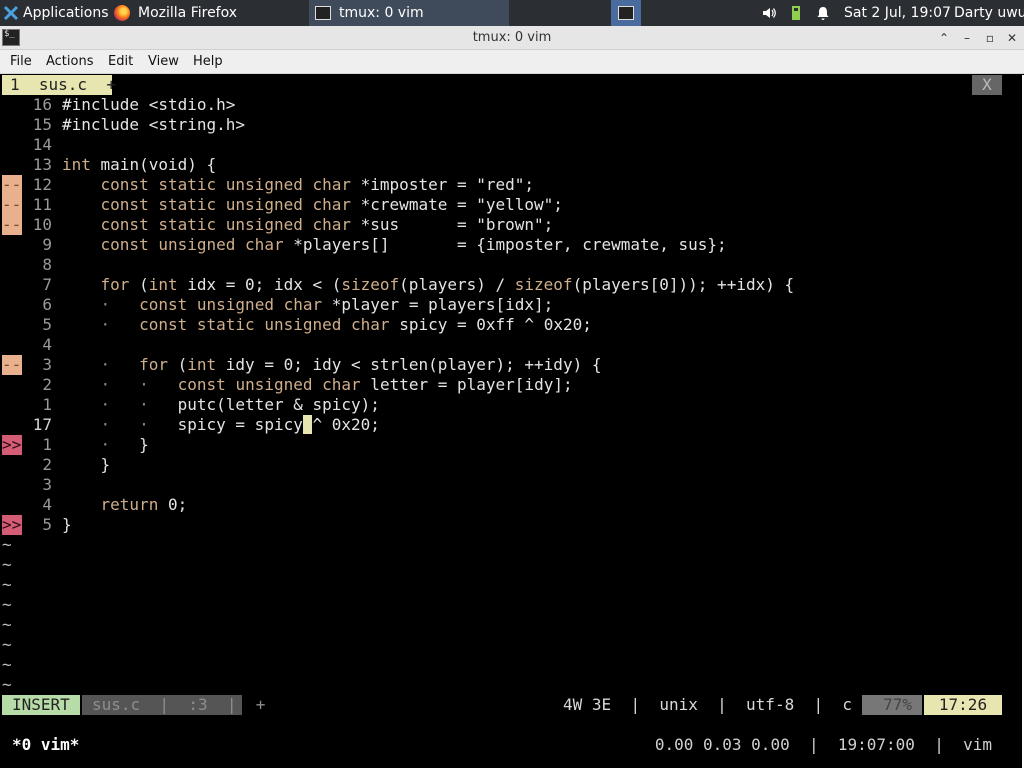  What do you see at coordinates (47, 264) in the screenshot?
I see `line-number: 8` at bounding box center [47, 264].